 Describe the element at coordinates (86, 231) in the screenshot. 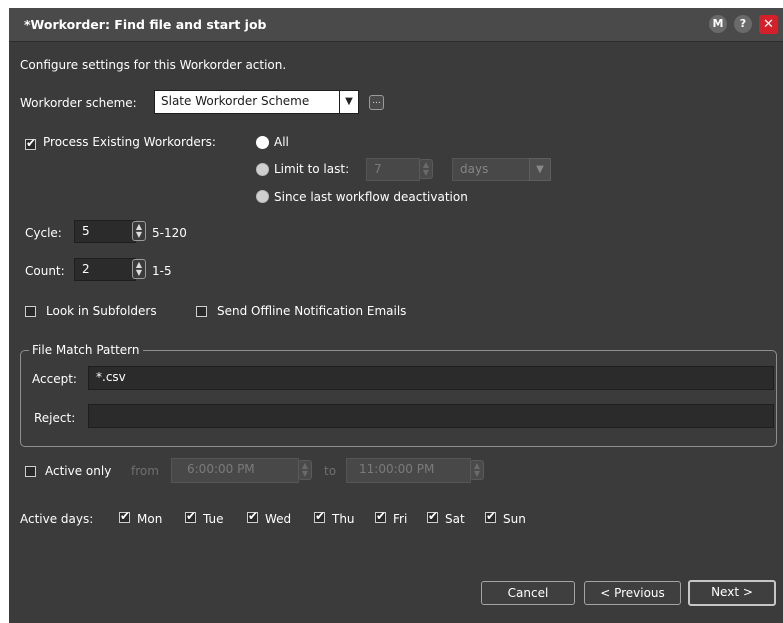

I see `cycle-value: 5` at that location.